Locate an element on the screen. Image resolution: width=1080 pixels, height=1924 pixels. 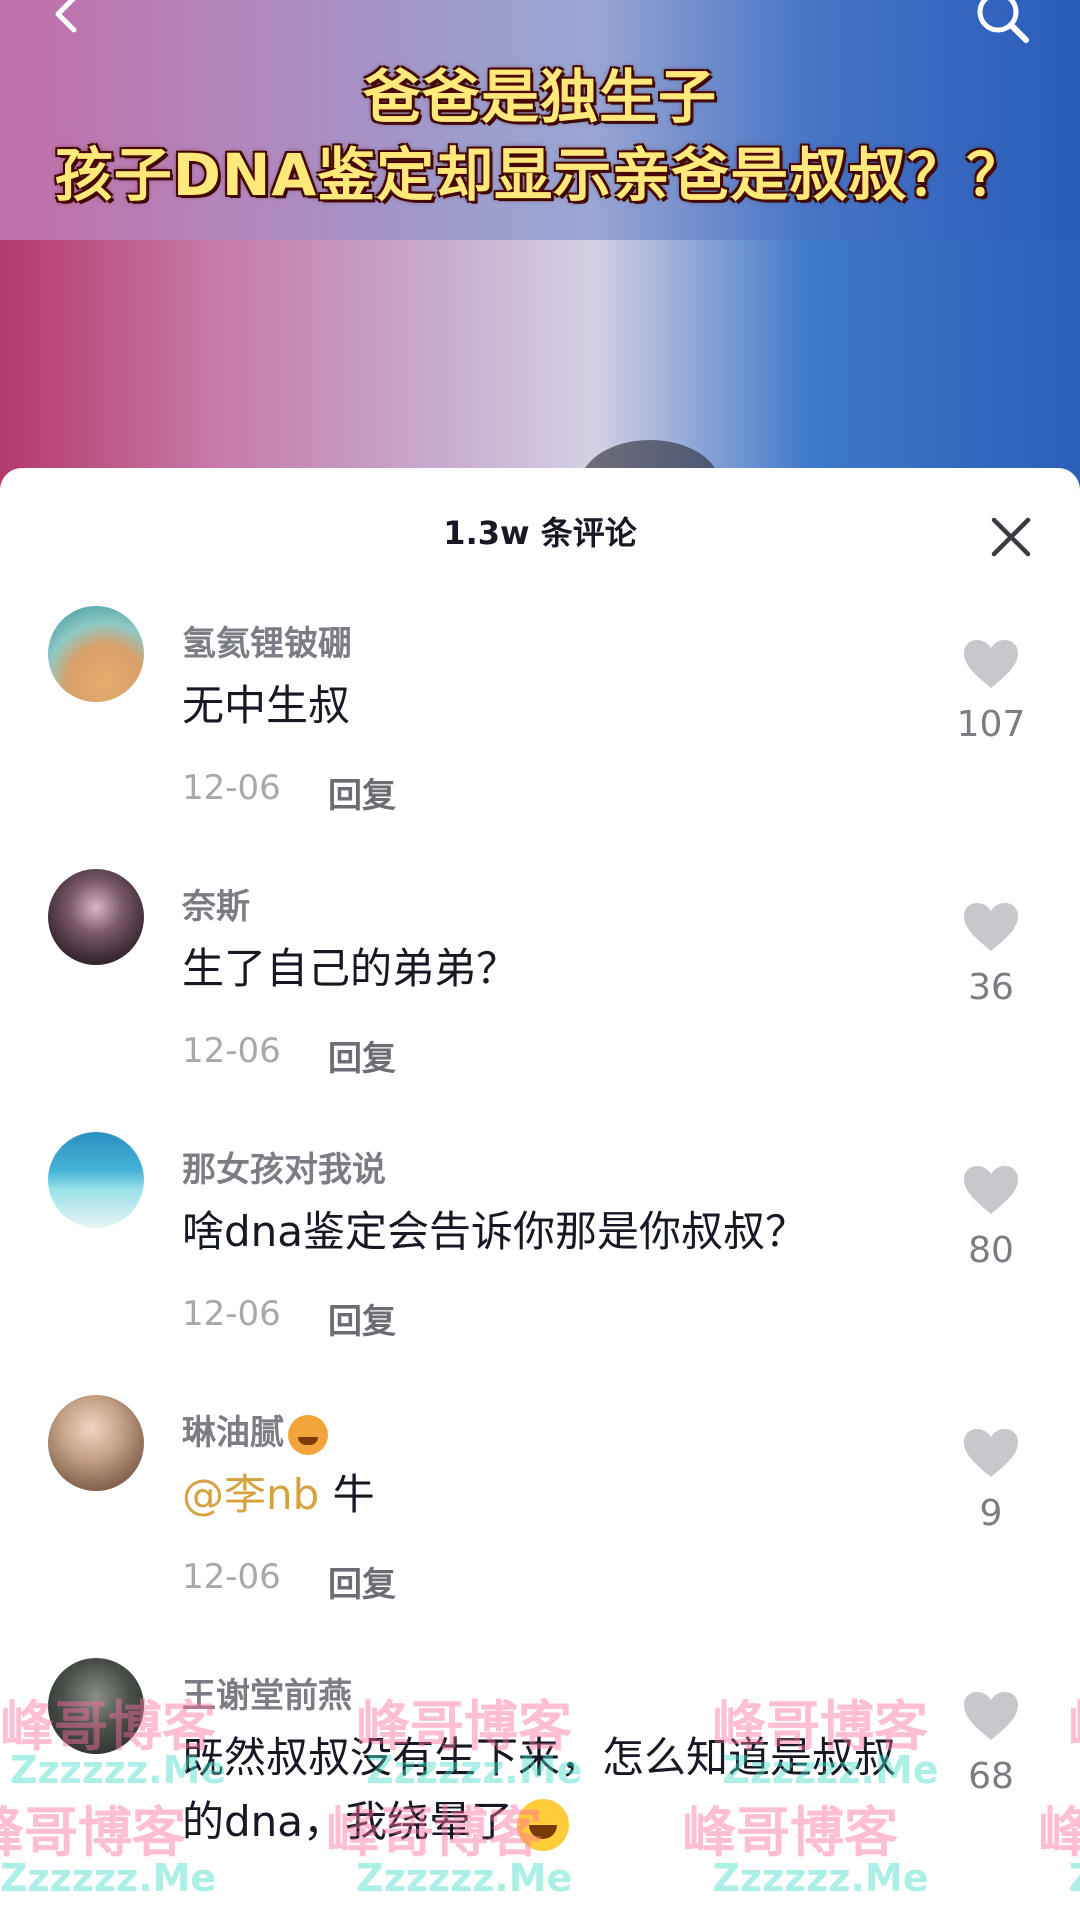
comment-item: 那女孩对我说 啥dna鉴定会告诉你那是你叔叔？ 12-06 回复 80 is located at coordinates (540, 1251).